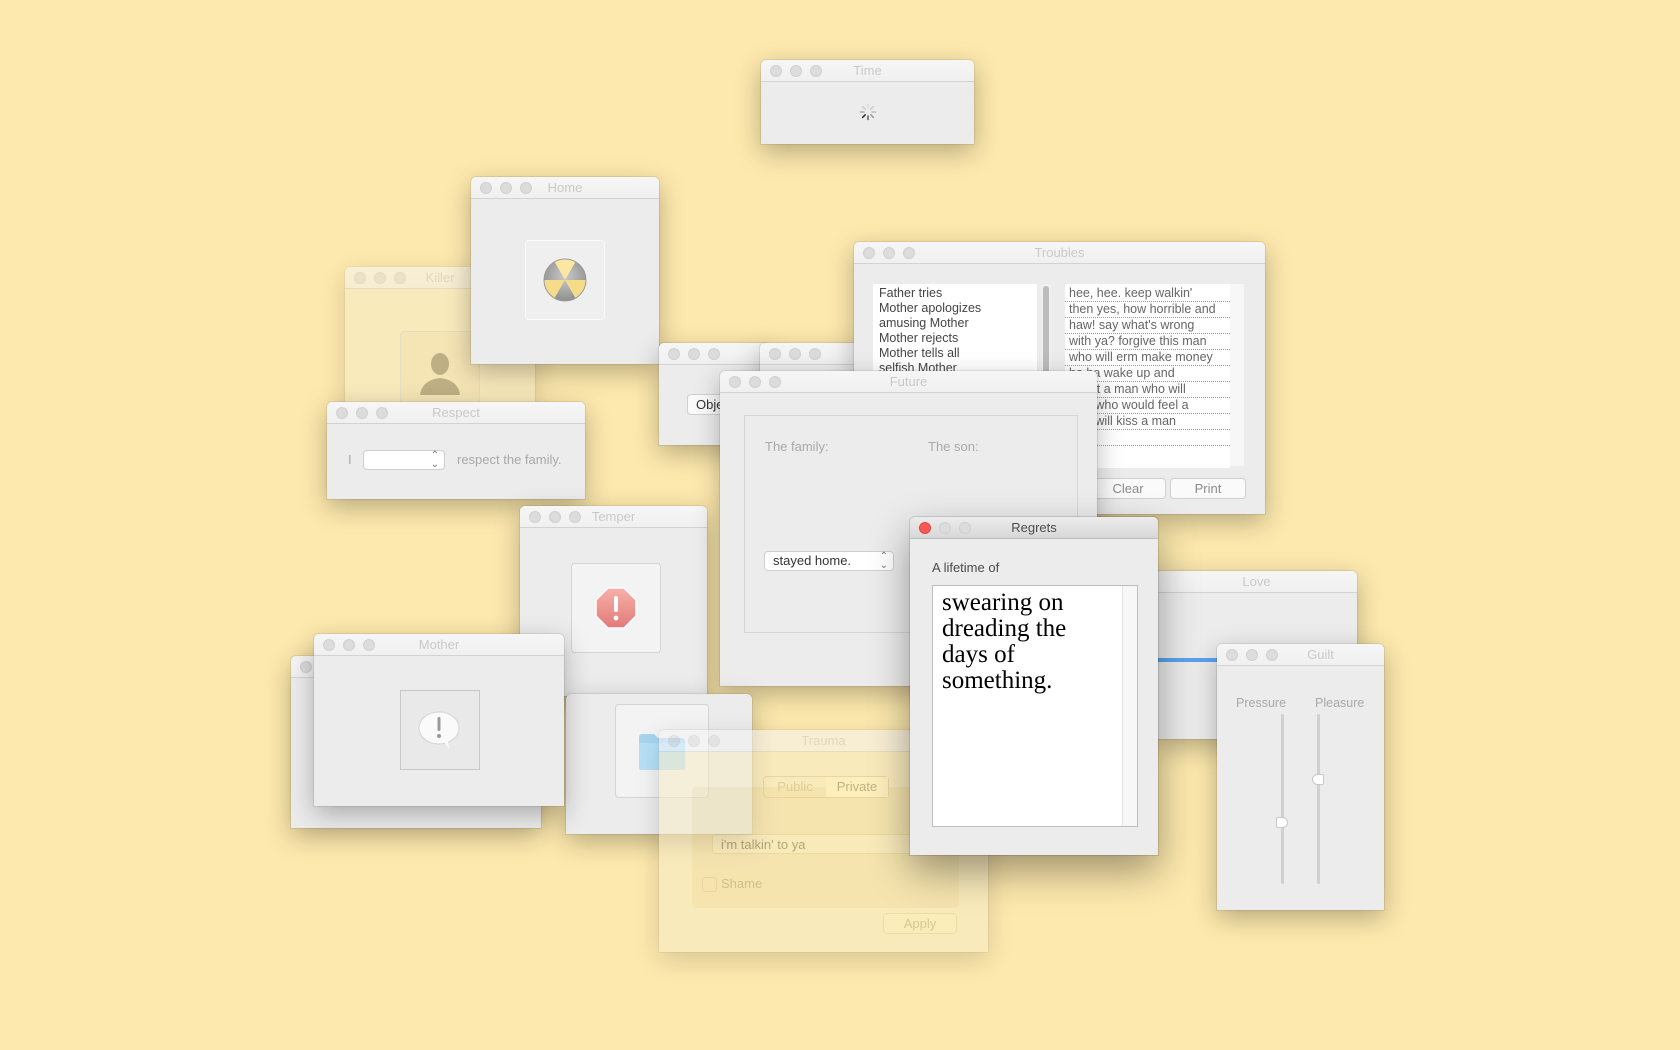  I want to click on loading-spinner-icon, so click(868, 112).